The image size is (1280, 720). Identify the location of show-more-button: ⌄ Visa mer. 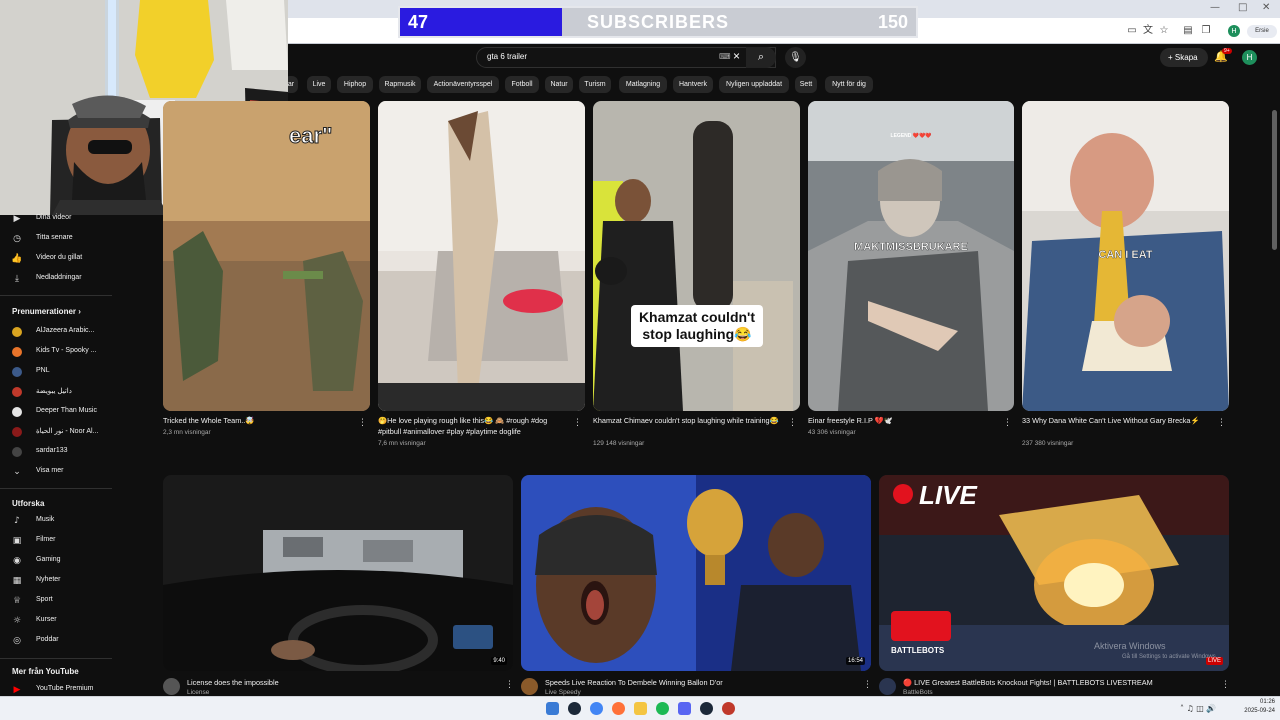
(57, 472).